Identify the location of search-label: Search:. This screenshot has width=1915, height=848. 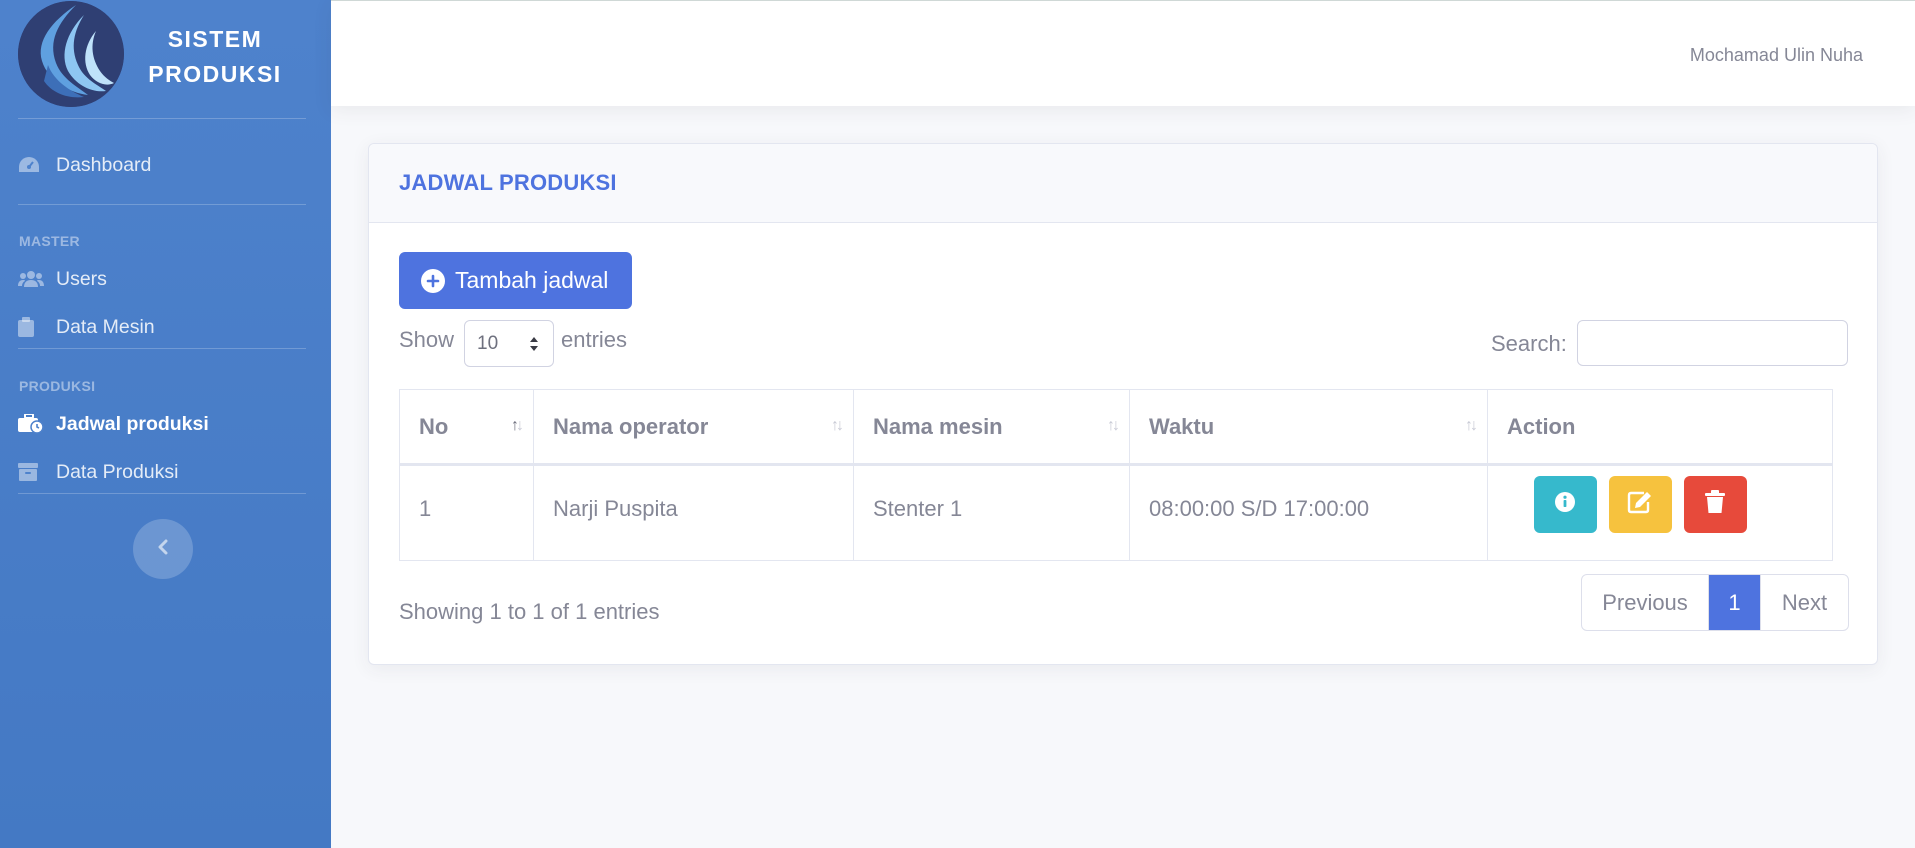
(1529, 343).